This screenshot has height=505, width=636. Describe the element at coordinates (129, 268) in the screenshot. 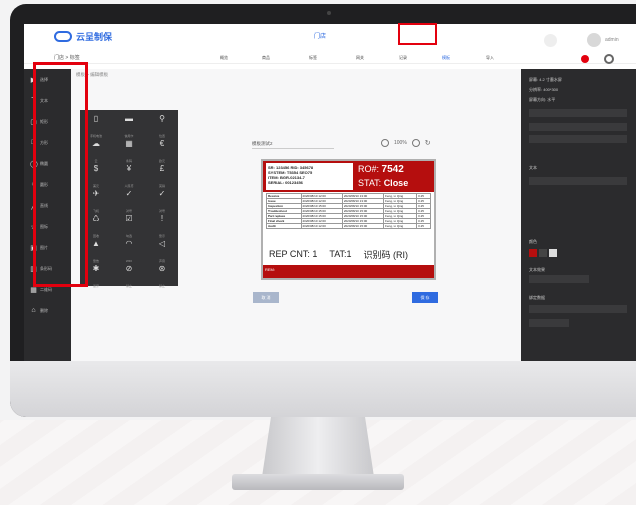

I see `icon-glyph: ⊘` at that location.